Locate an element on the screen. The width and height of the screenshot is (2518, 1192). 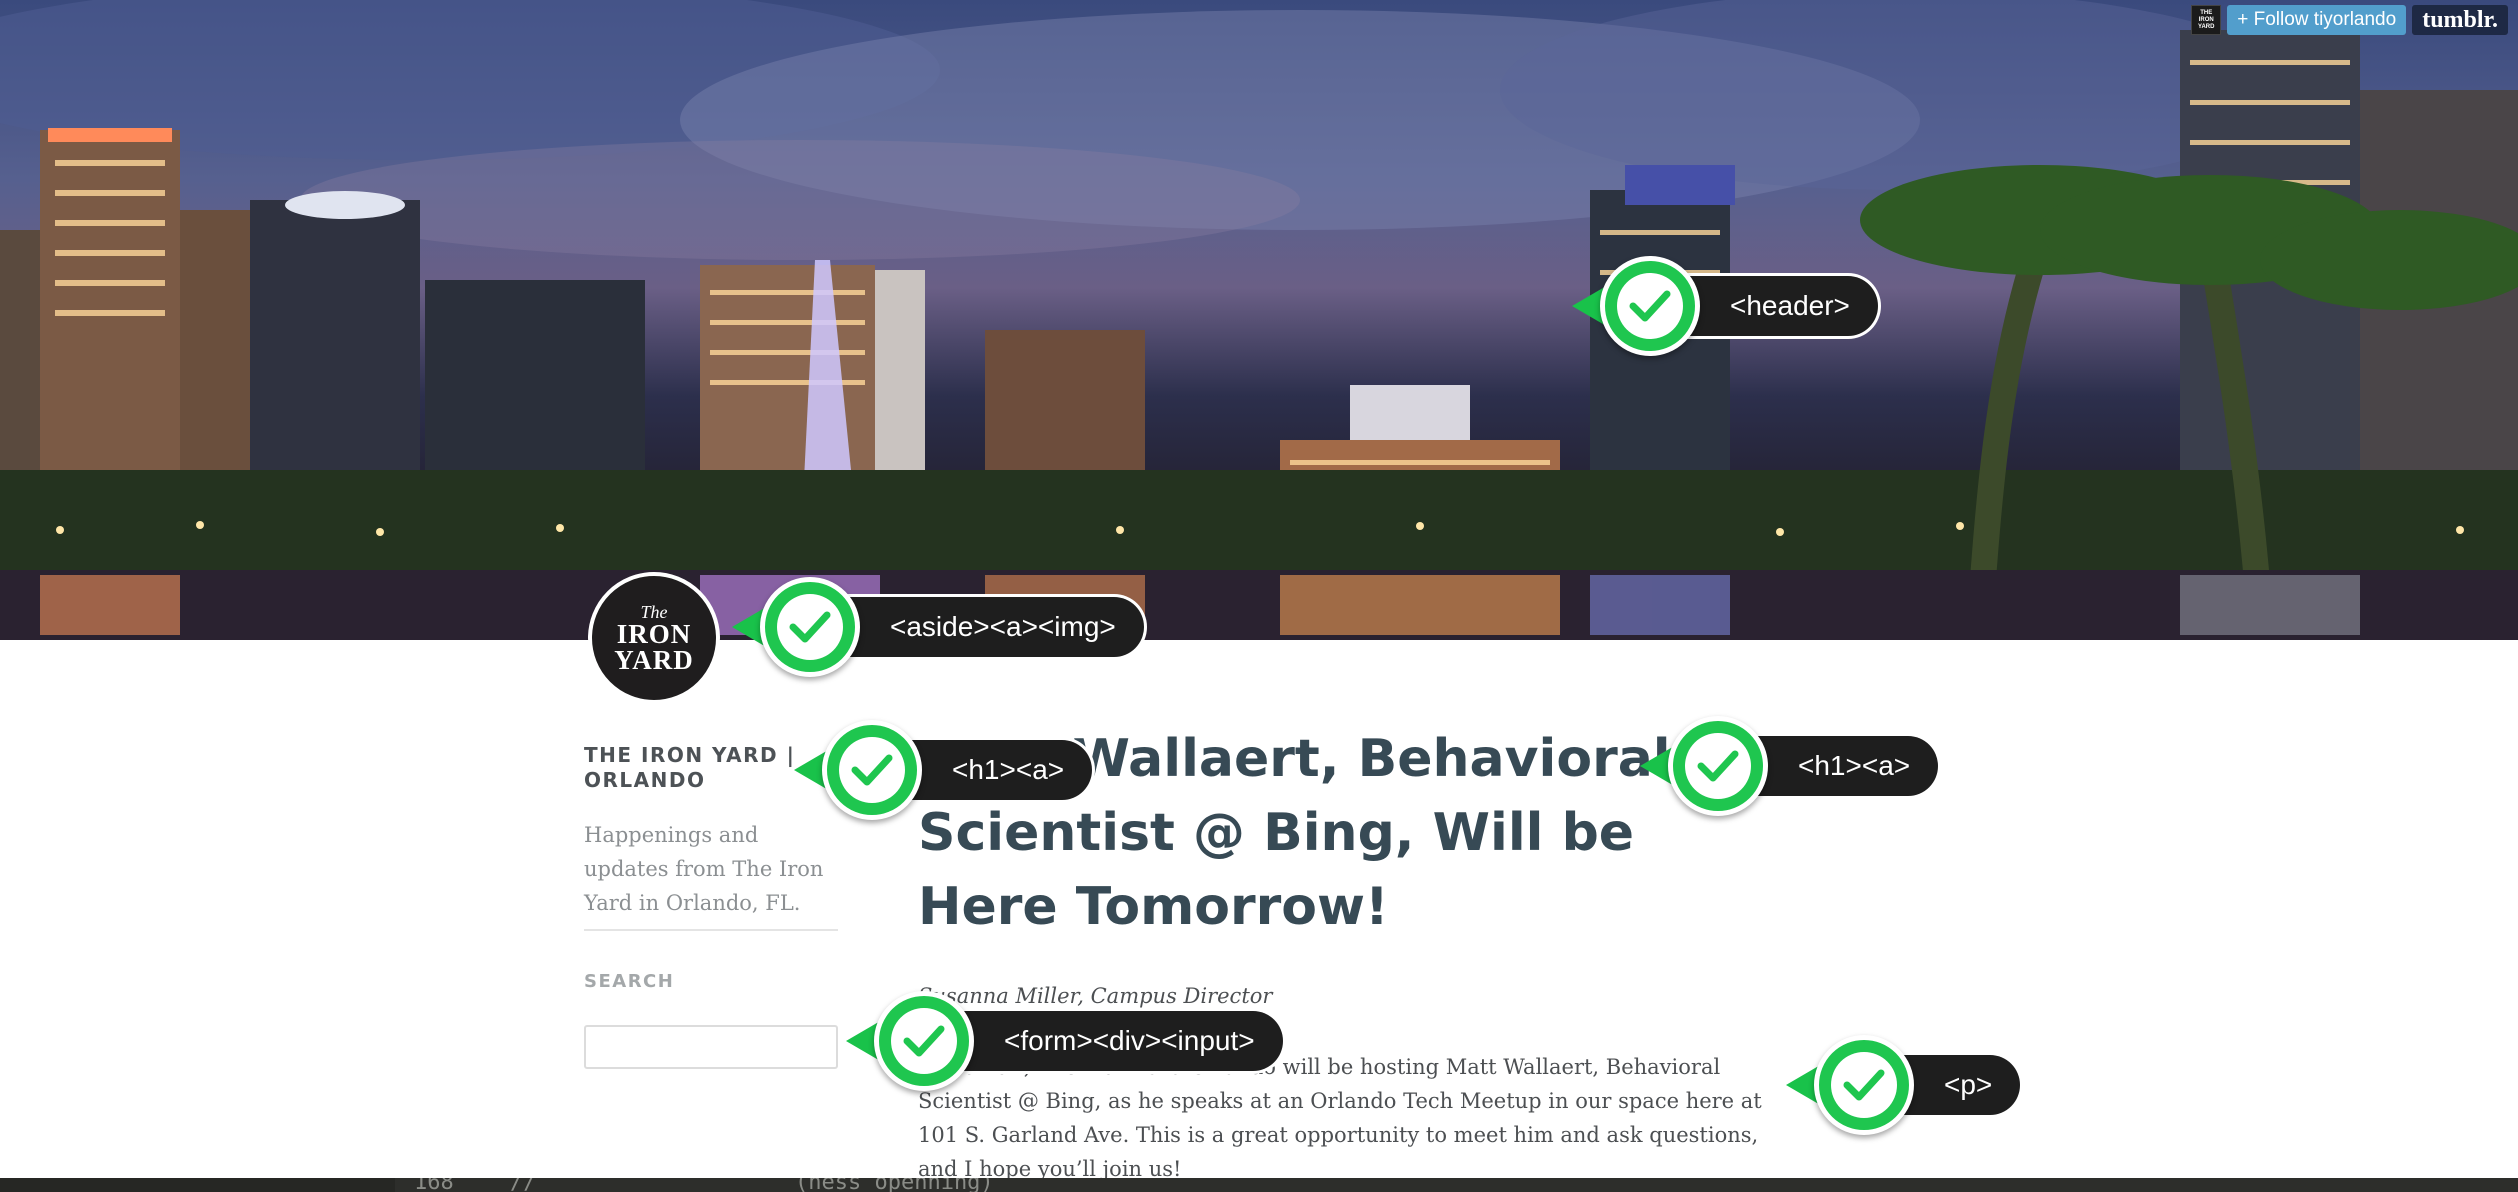
code-comment: // is located at coordinates (523, 1185).